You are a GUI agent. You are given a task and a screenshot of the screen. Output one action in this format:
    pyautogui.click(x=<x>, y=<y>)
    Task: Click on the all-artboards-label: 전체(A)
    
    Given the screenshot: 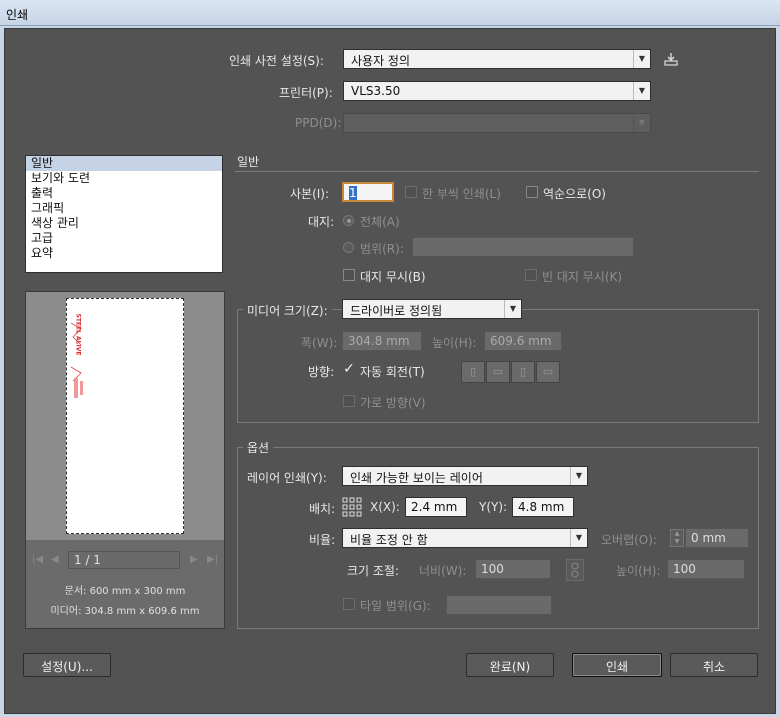 What is the action you would take?
    pyautogui.click(x=380, y=222)
    